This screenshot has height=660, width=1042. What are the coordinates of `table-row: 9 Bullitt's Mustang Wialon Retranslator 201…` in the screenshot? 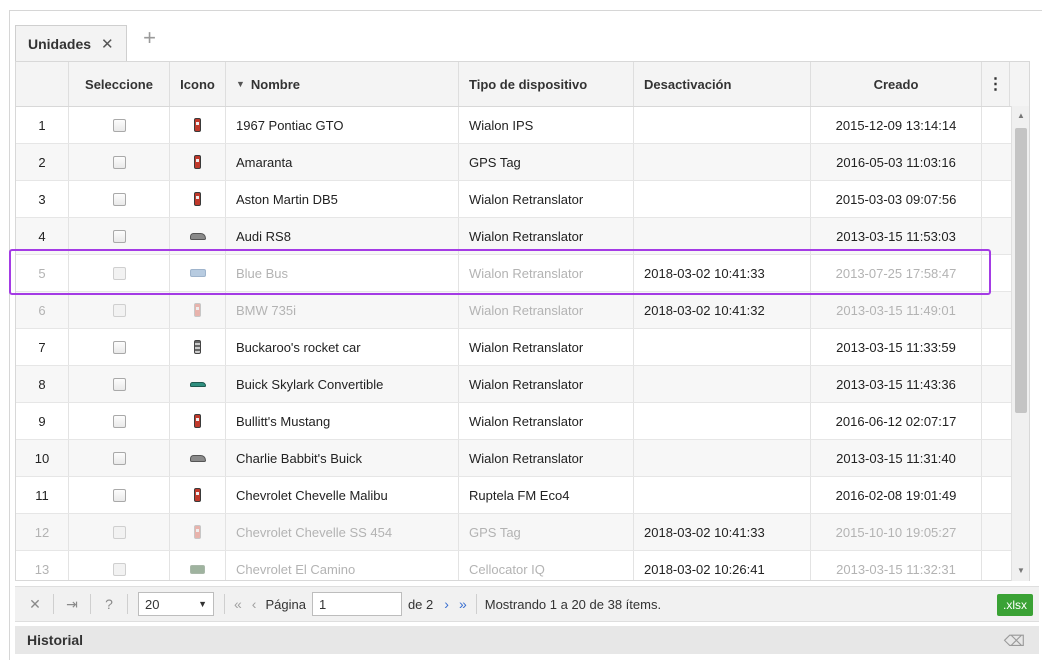 It's located at (522, 421).